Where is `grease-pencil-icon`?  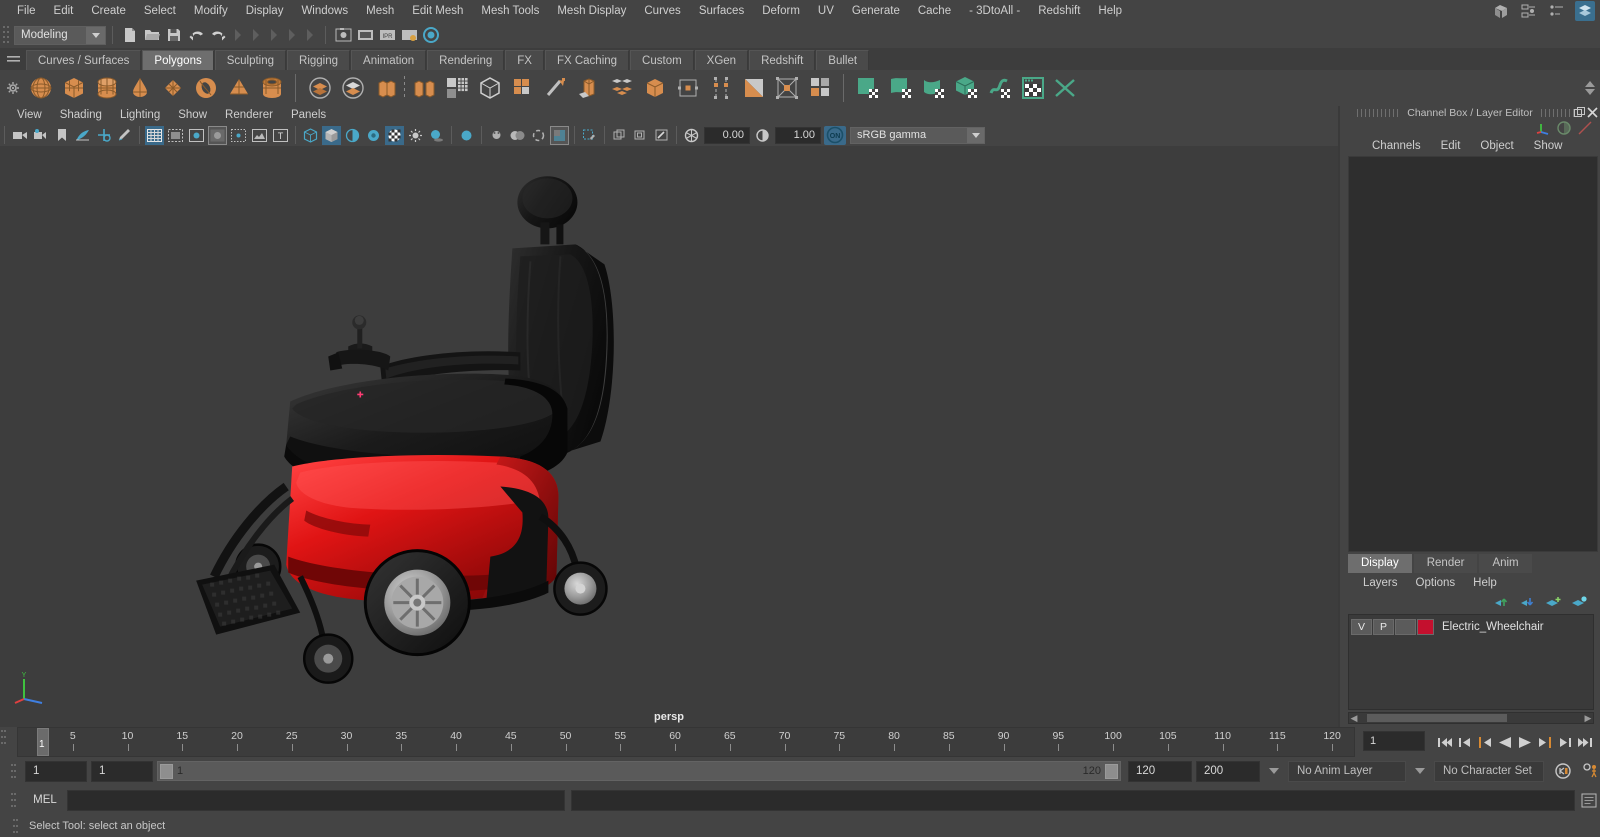 grease-pencil-icon is located at coordinates (124, 135).